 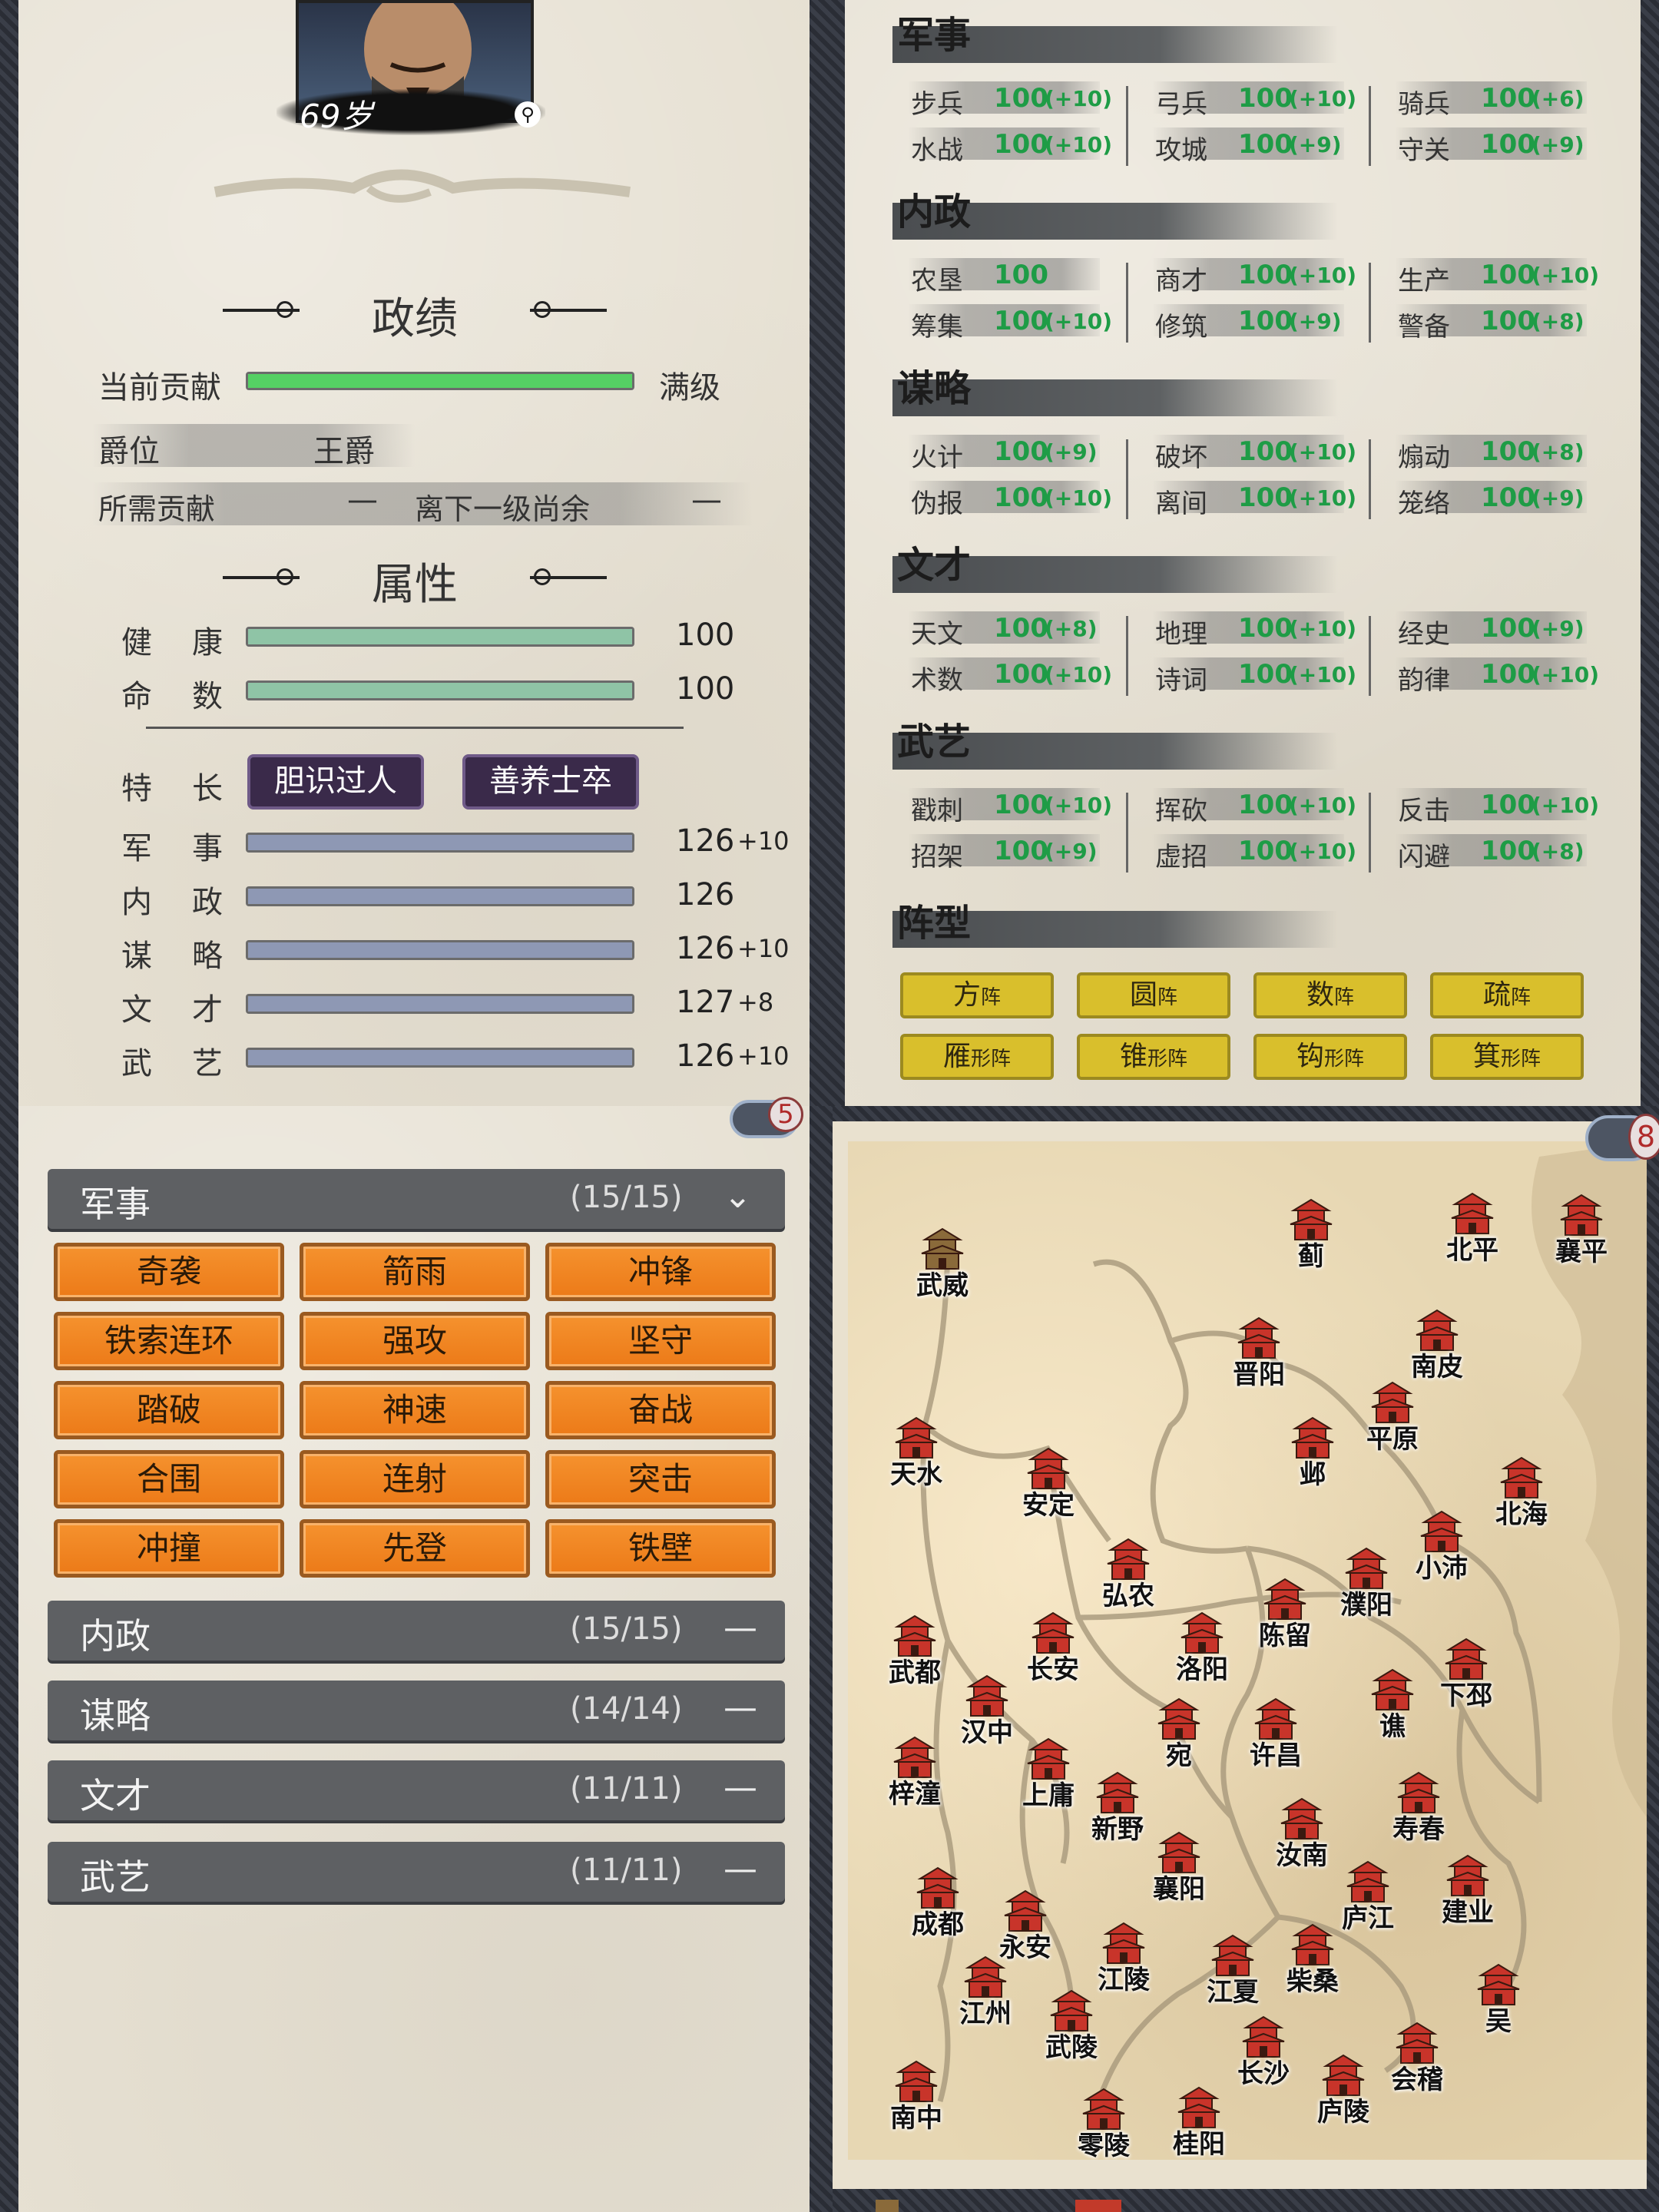 I want to click on city-marker: 南中, so click(x=916, y=2100).